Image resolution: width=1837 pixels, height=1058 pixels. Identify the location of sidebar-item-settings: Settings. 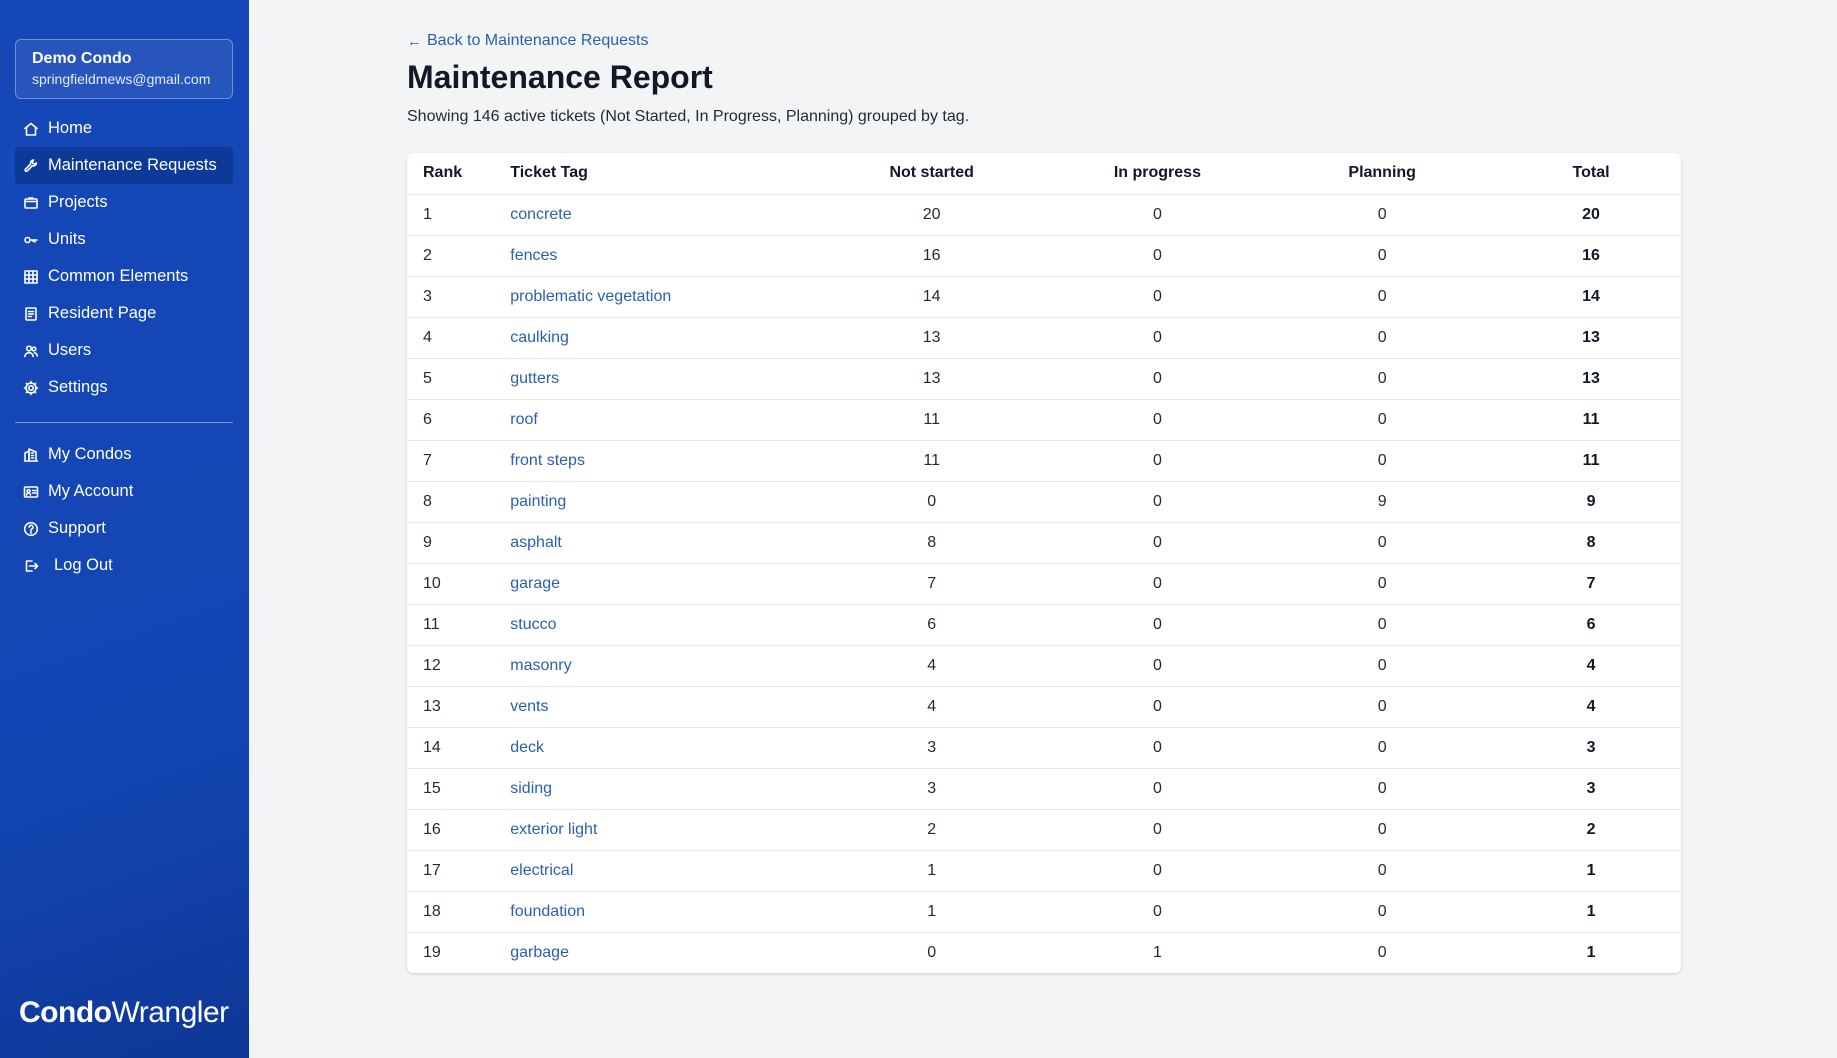
(124, 387).